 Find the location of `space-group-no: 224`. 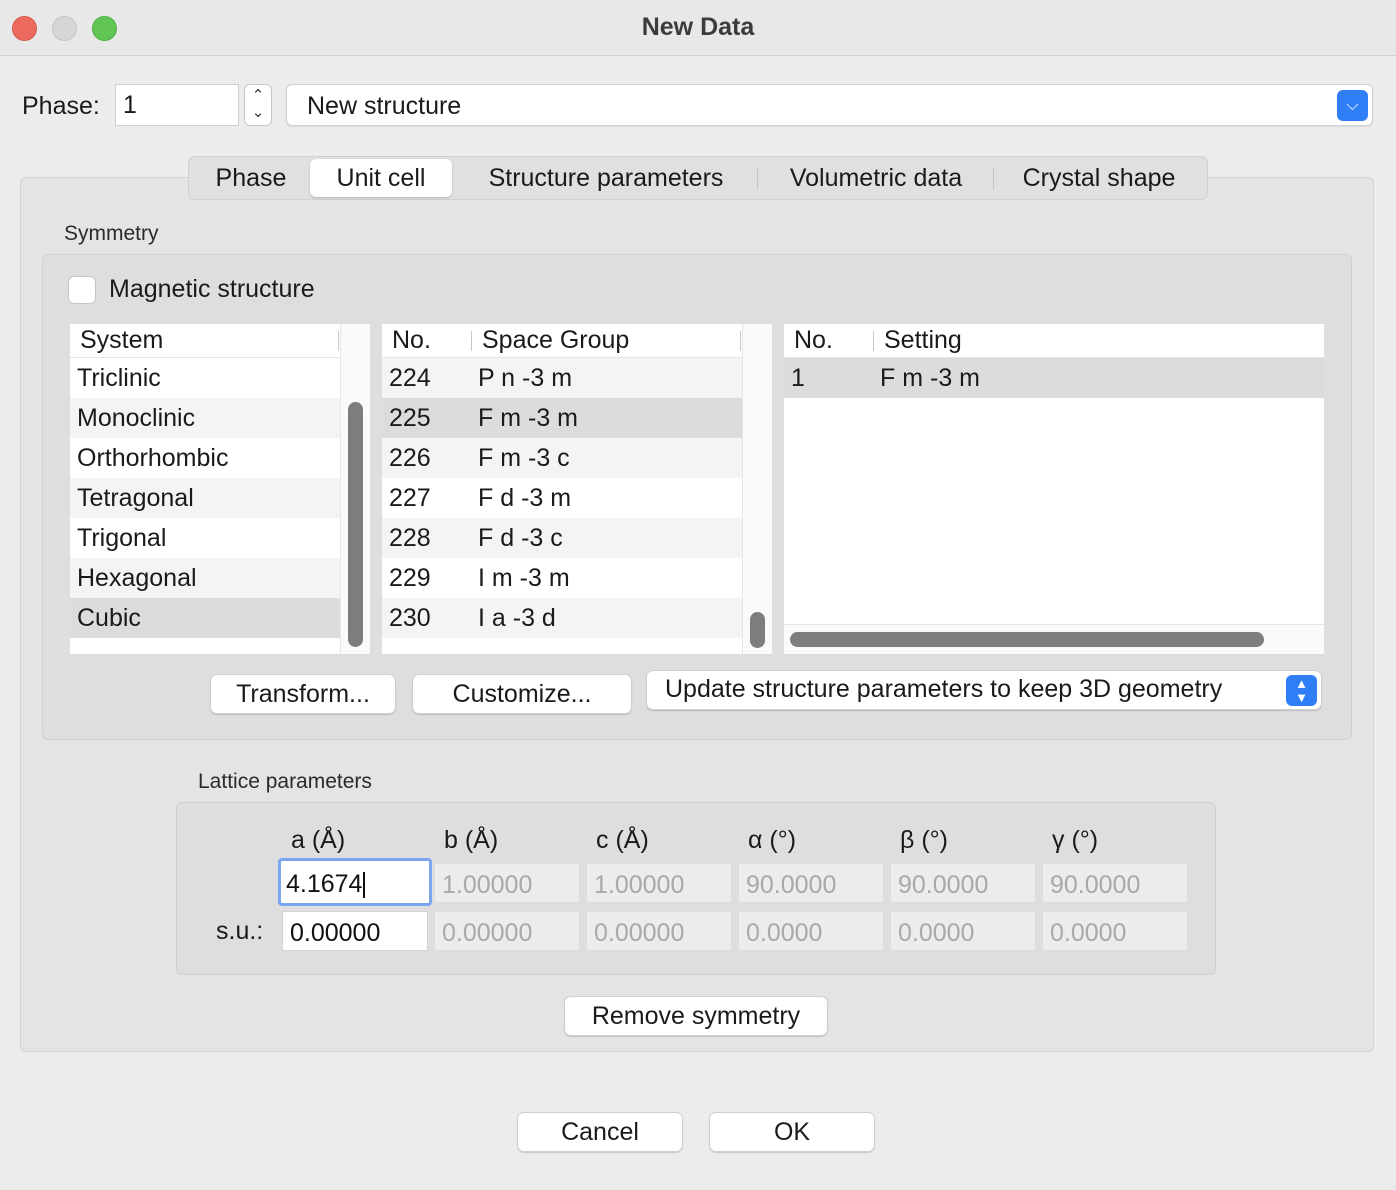

space-group-no: 224 is located at coordinates (410, 378).